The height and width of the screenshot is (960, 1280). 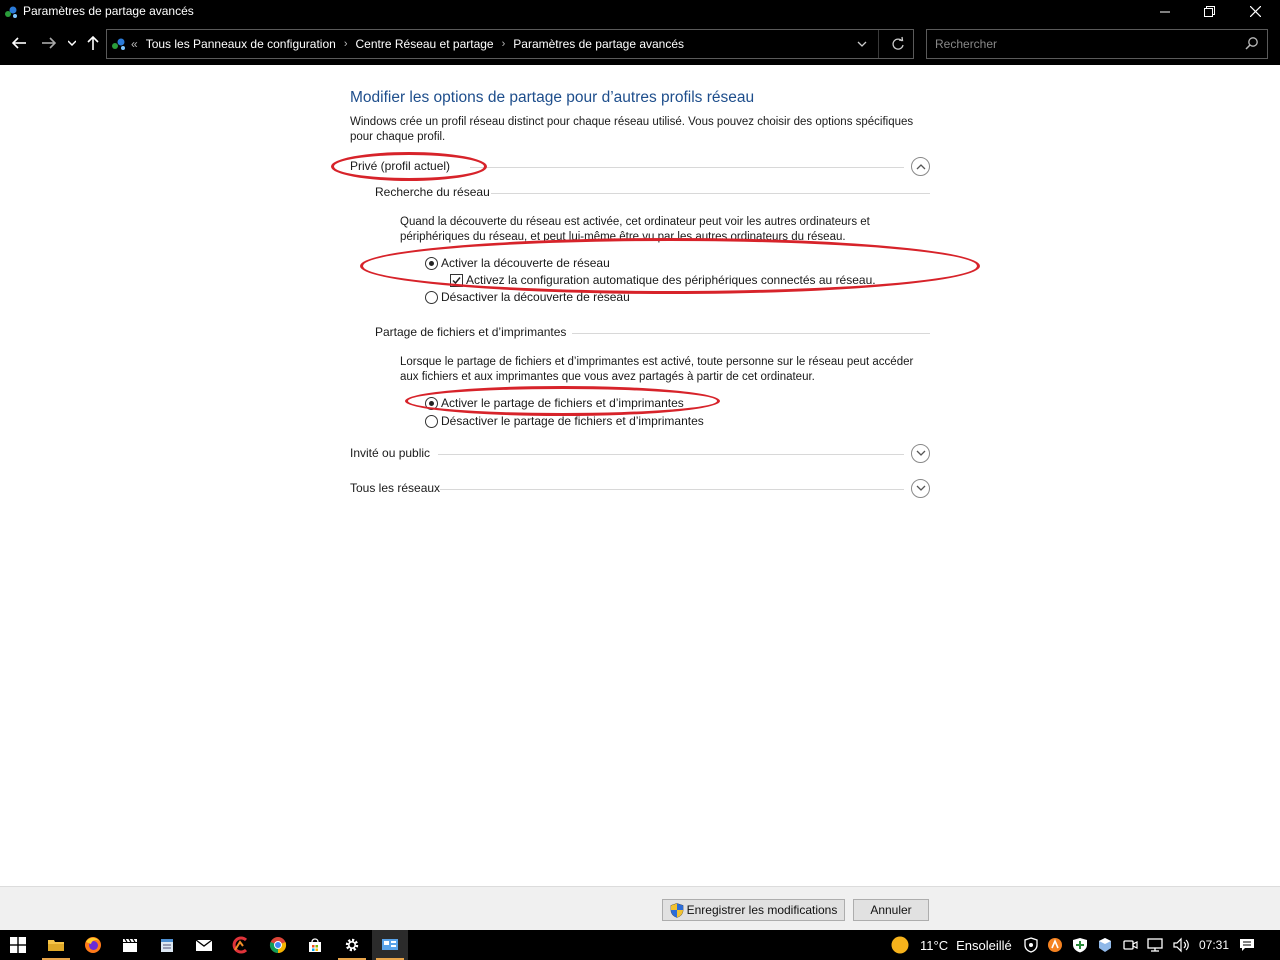 I want to click on taskbar-settings, so click(x=352, y=945).